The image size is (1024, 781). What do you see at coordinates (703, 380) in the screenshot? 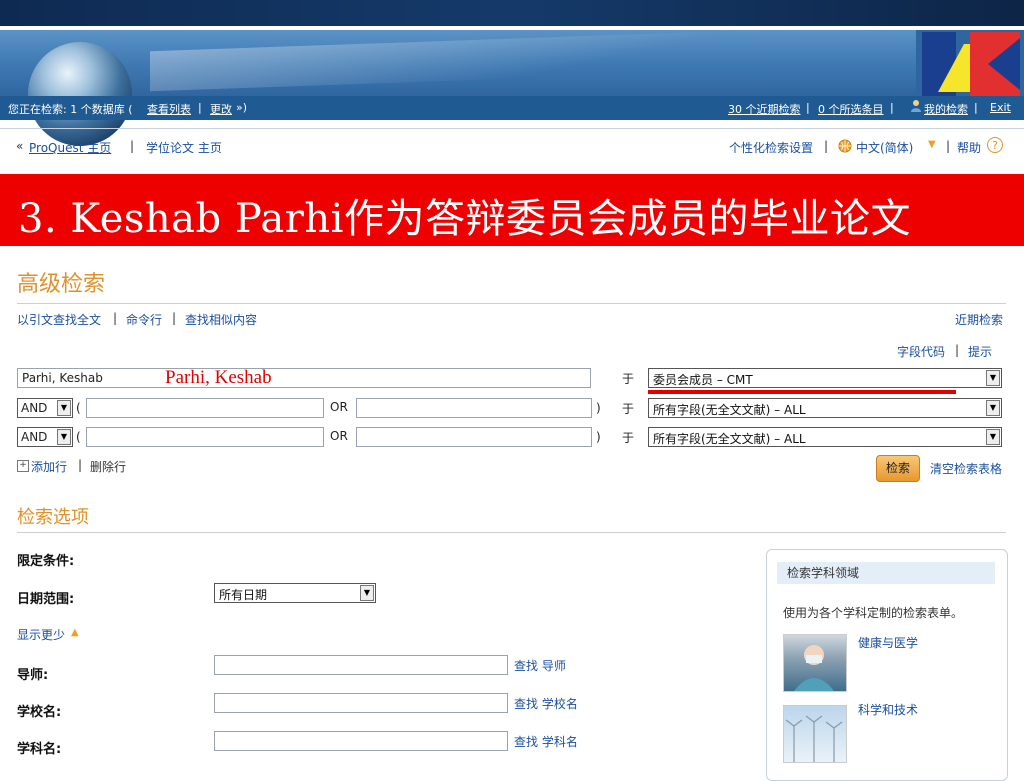
I see `field-select-value: 委员会成员 – CMT` at bounding box center [703, 380].